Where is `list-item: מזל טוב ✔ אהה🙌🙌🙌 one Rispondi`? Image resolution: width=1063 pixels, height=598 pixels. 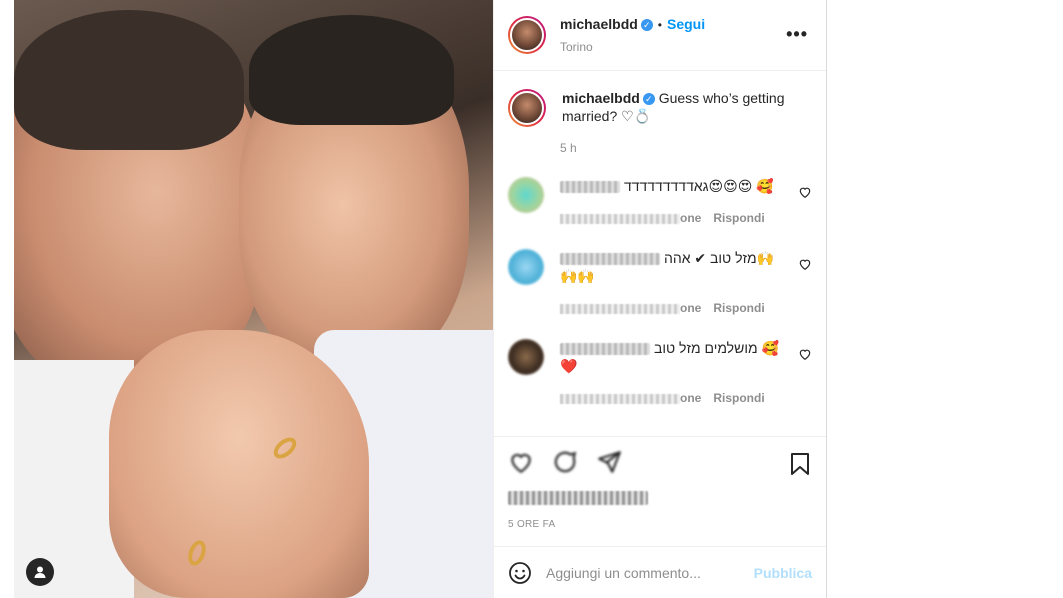 list-item: מזל טוב ✔ אהה🙌🙌🙌 one Rispondi is located at coordinates (660, 283).